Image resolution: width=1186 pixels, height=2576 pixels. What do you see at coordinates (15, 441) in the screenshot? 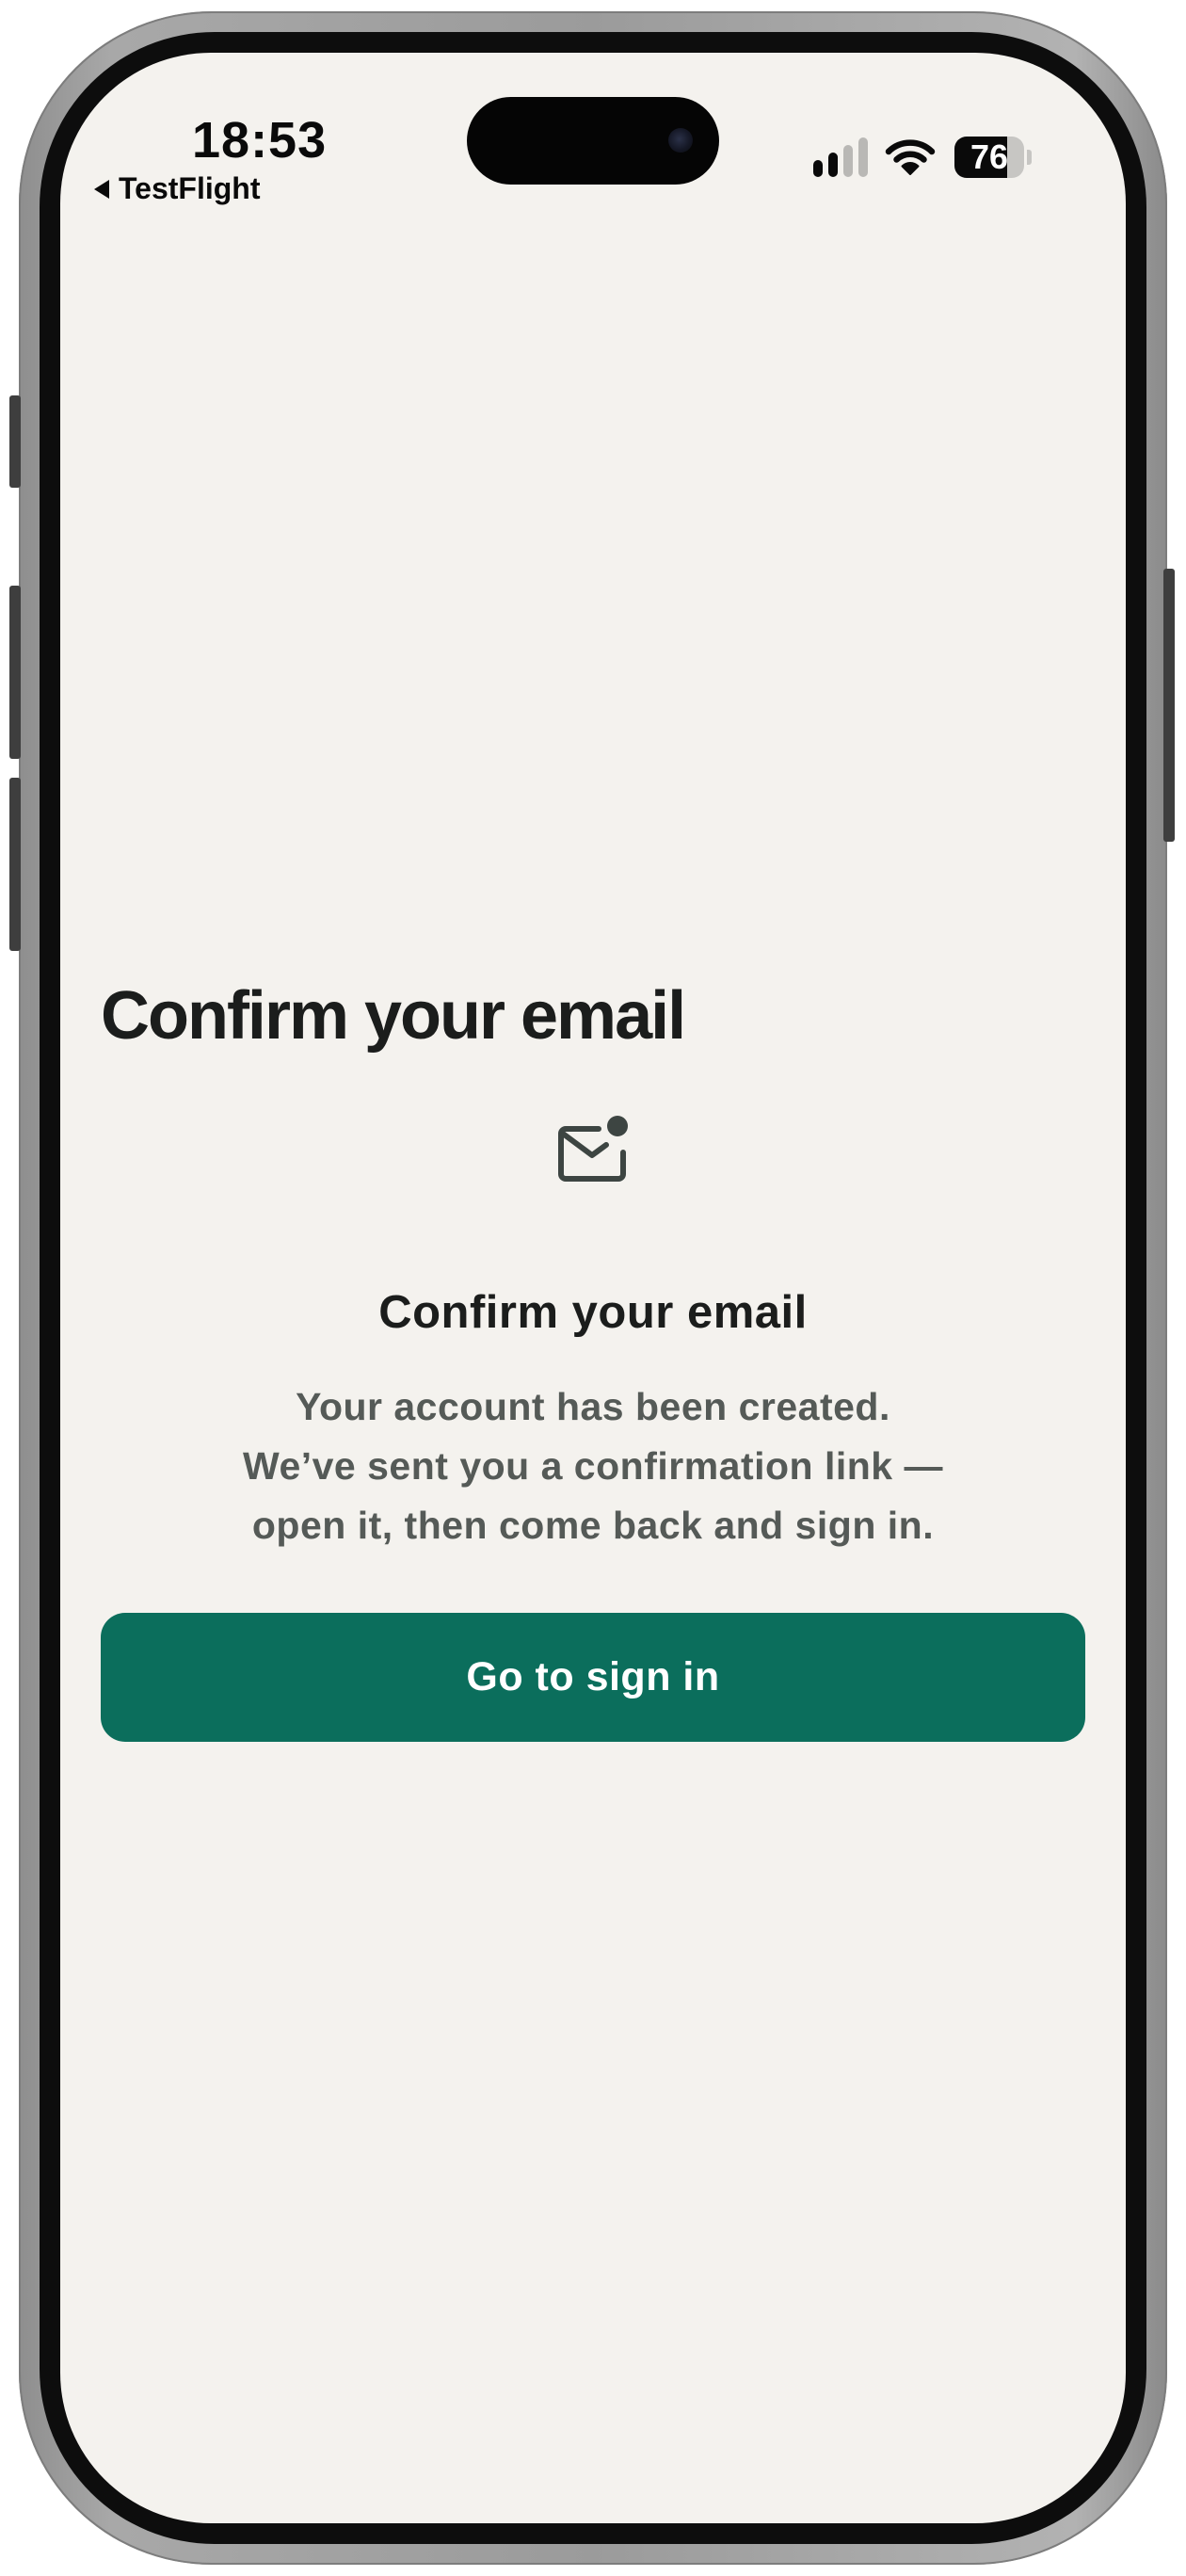
I see `action-button` at bounding box center [15, 441].